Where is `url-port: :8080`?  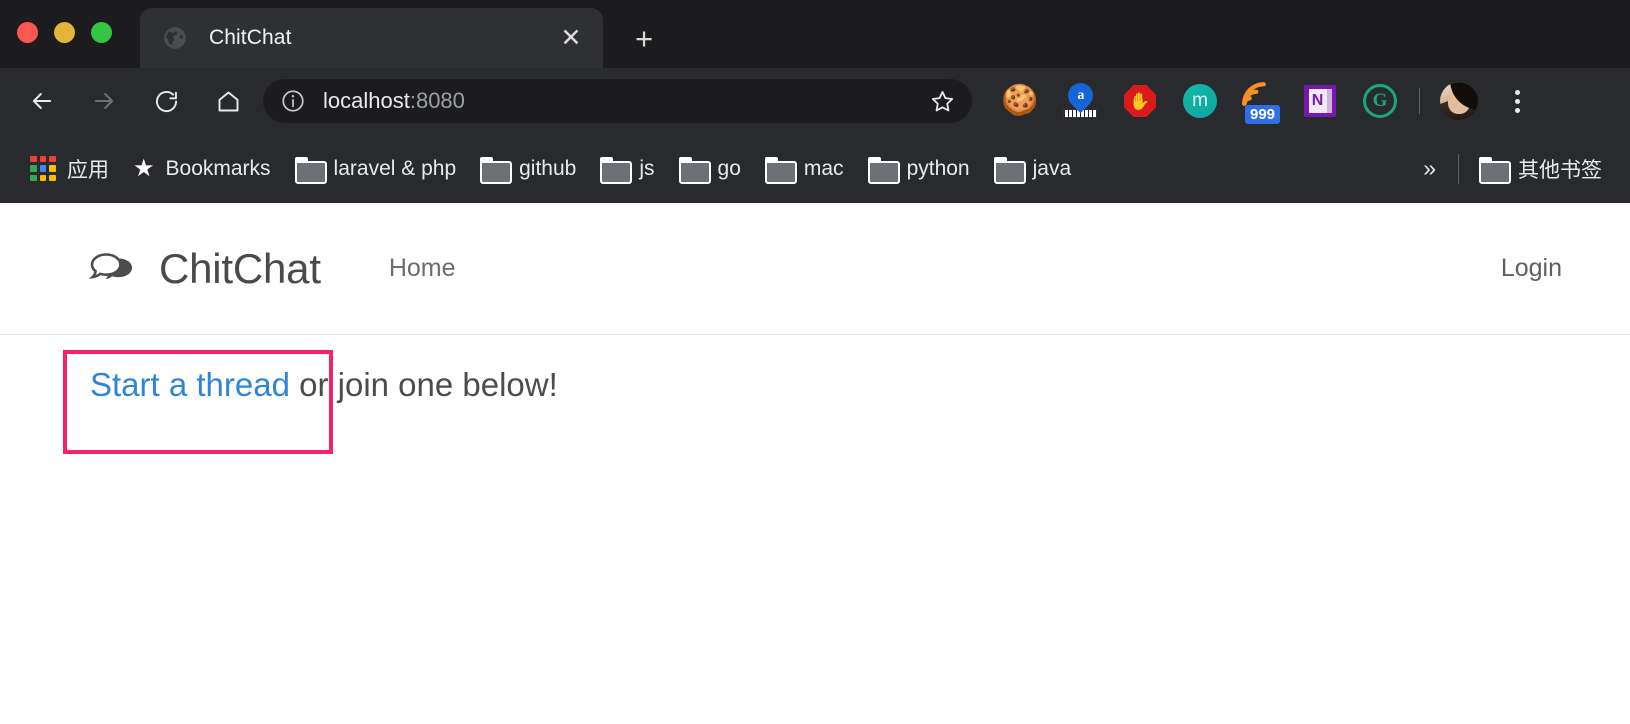
url-port: :8080 is located at coordinates (437, 100).